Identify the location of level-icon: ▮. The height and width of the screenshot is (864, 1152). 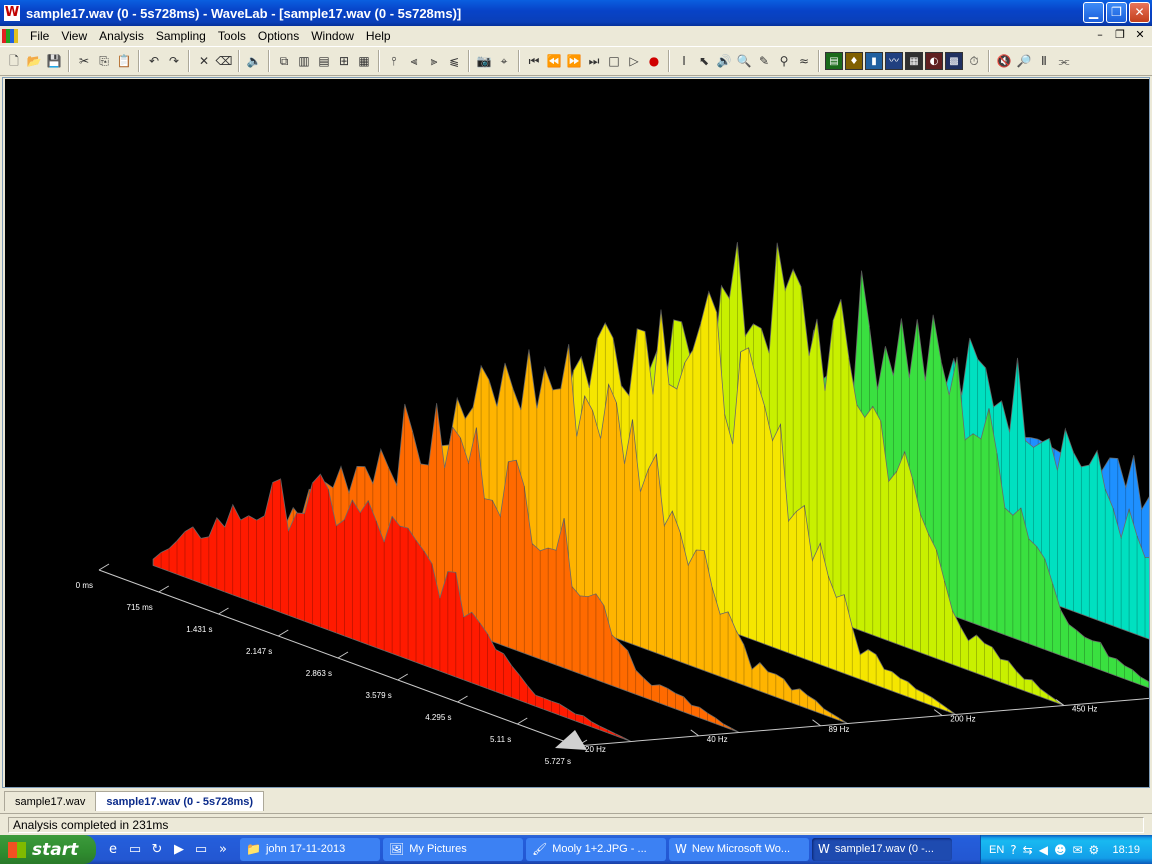
(874, 61).